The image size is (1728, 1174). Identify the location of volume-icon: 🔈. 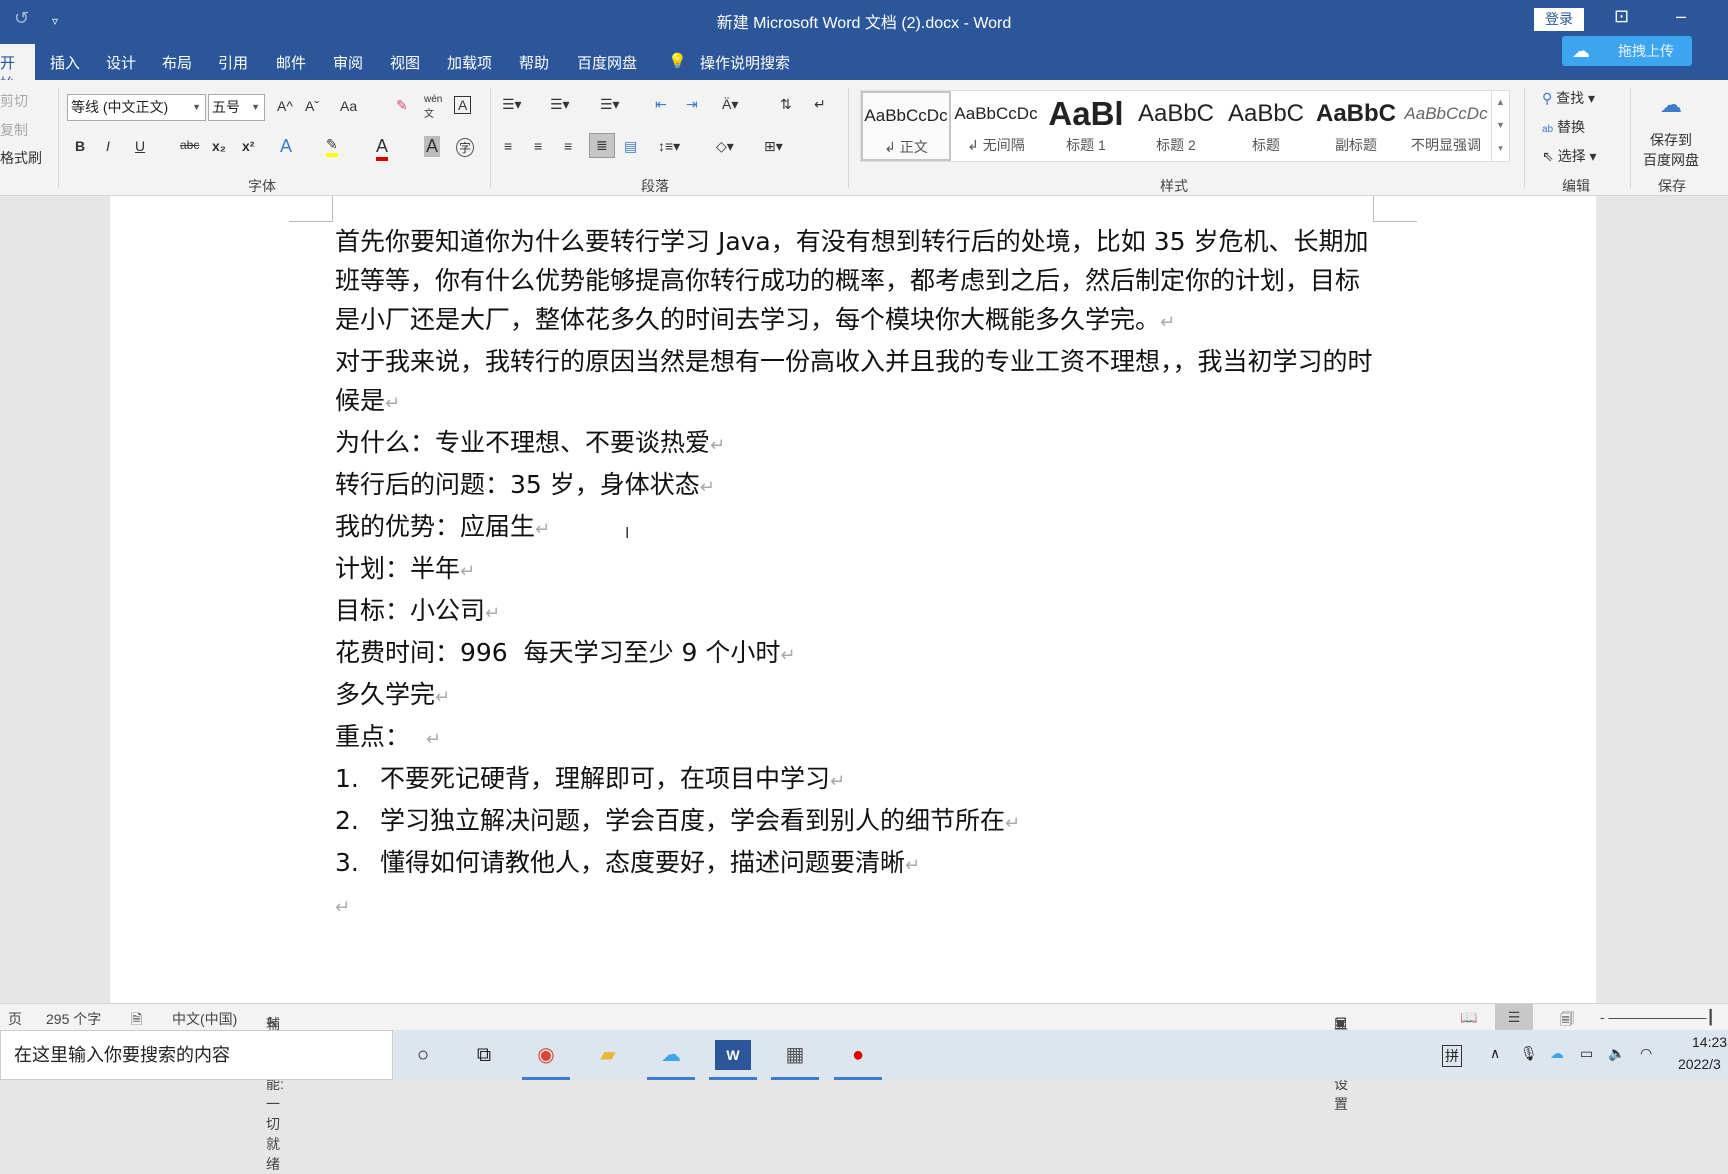
(1616, 1053).